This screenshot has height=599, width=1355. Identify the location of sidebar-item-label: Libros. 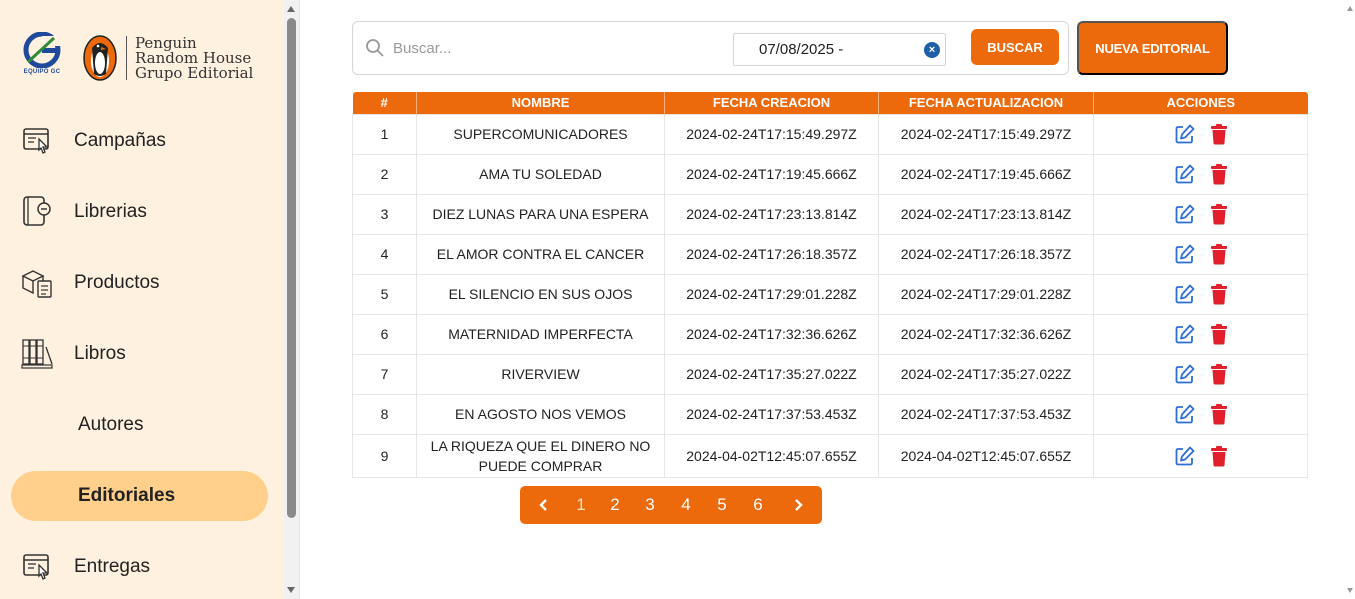
(100, 353).